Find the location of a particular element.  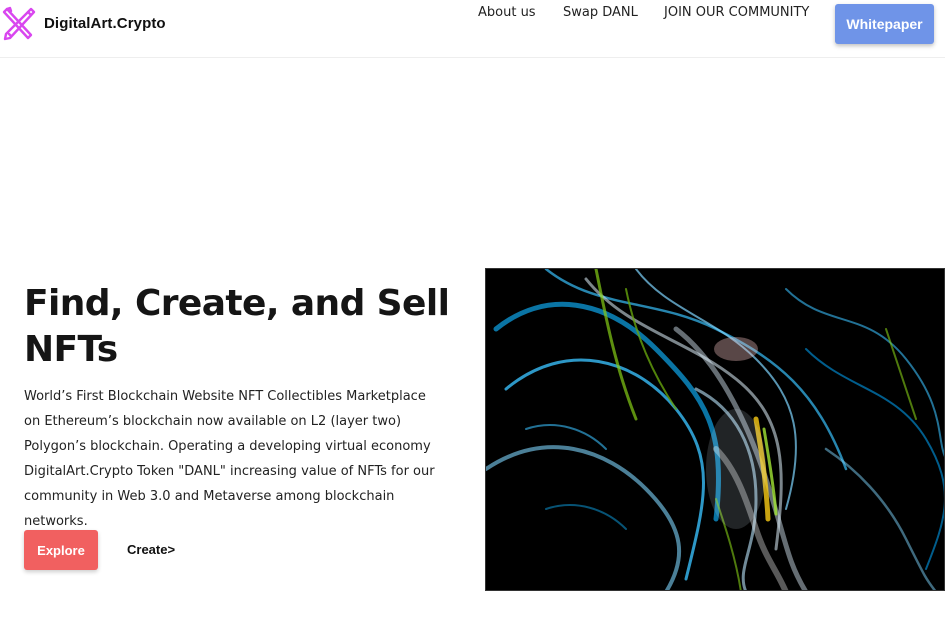

whitepaper-button: Whitepaper is located at coordinates (884, 24).